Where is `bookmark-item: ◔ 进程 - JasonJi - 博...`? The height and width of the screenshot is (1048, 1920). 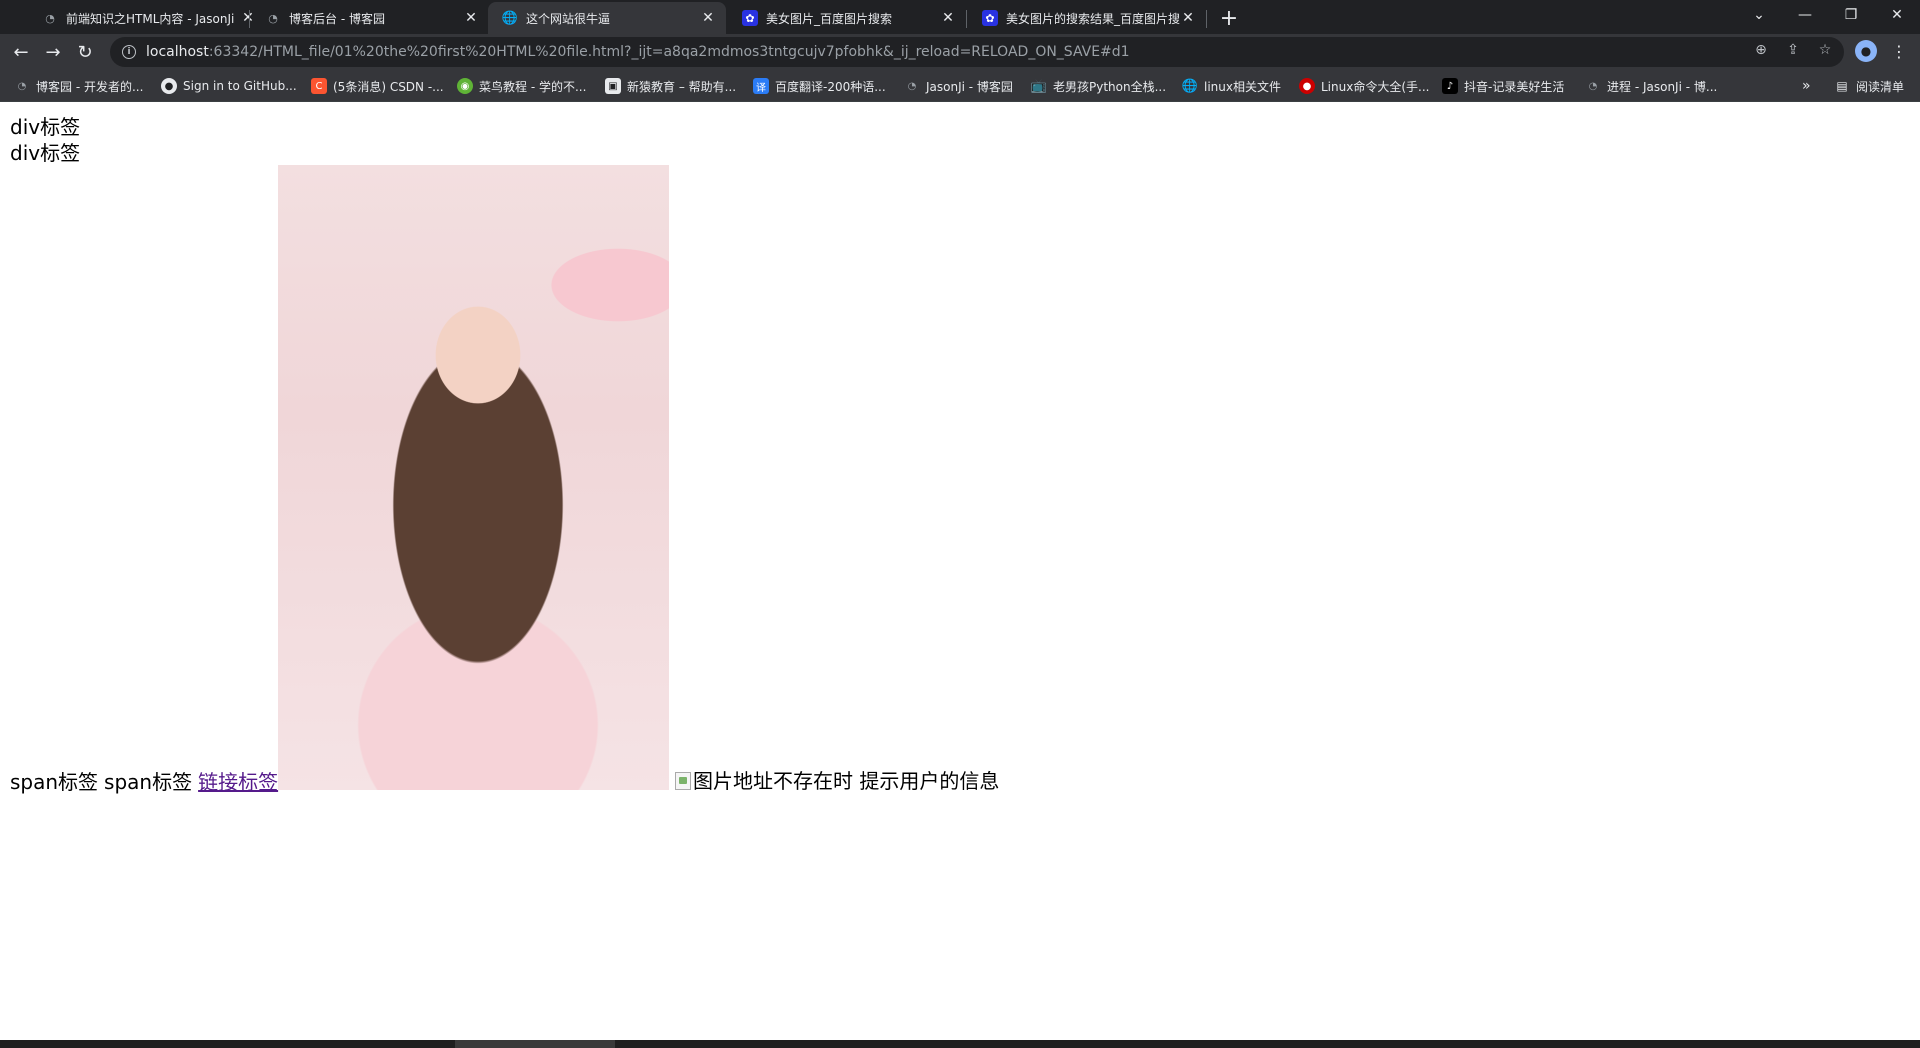 bookmark-item: ◔ 进程 - JasonJi - 博... is located at coordinates (1651, 86).